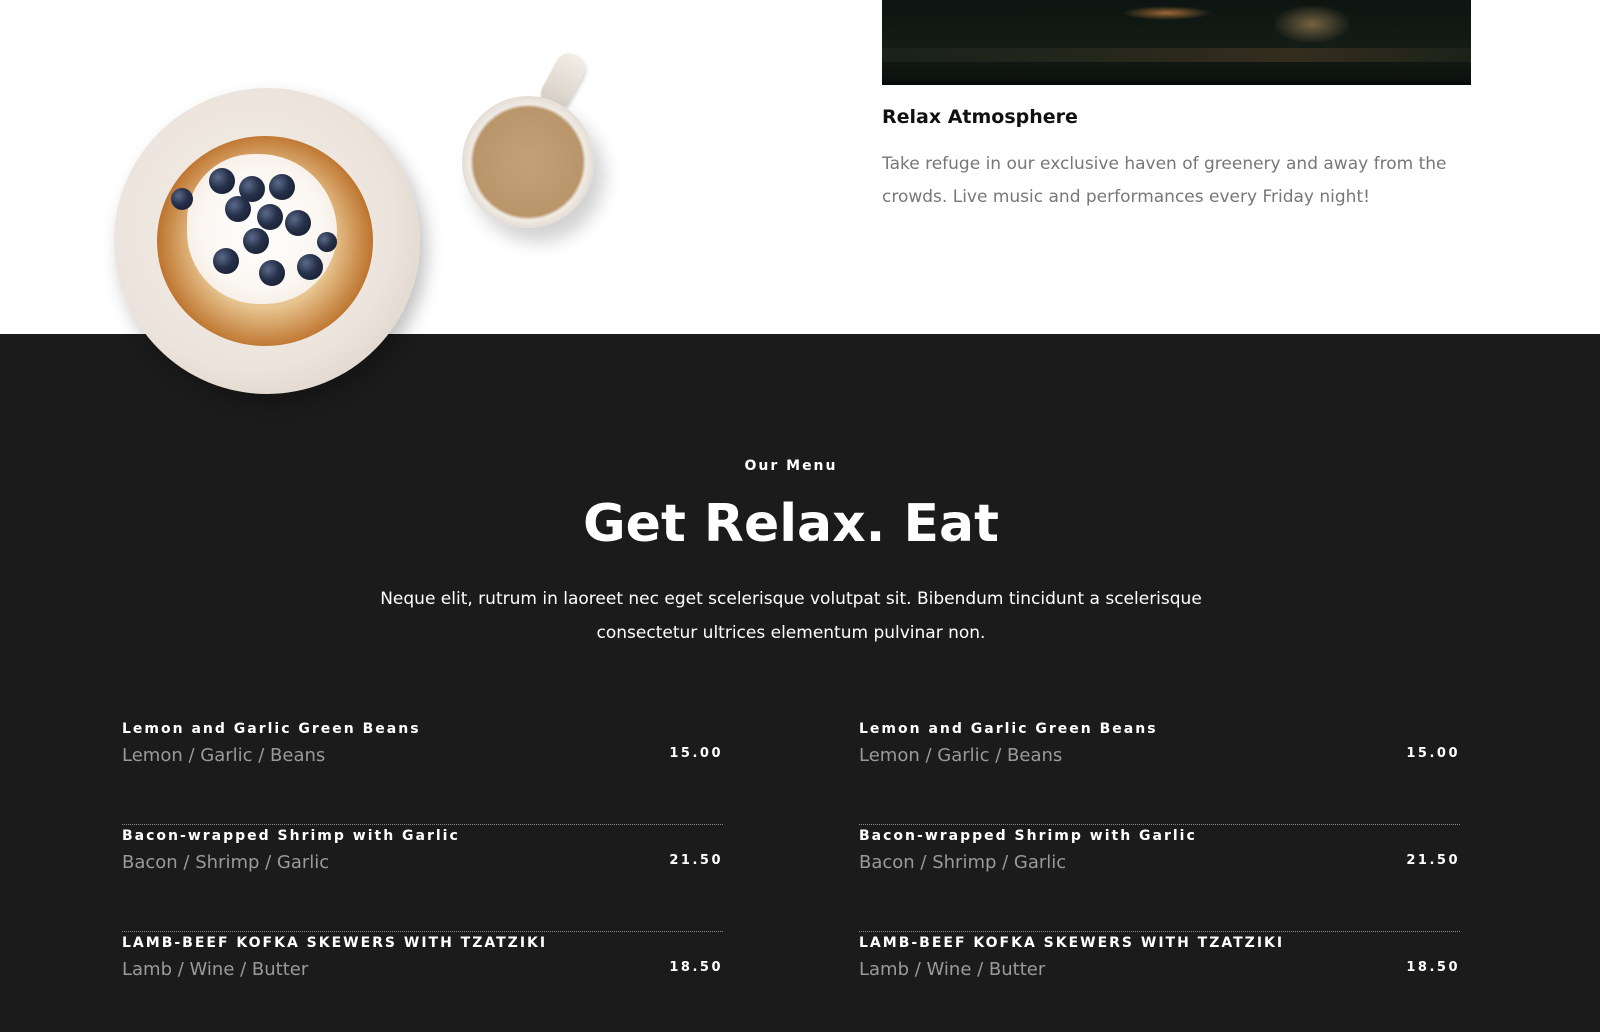  Describe the element at coordinates (1176, 55) in the screenshot. I see `bar-counter` at that location.